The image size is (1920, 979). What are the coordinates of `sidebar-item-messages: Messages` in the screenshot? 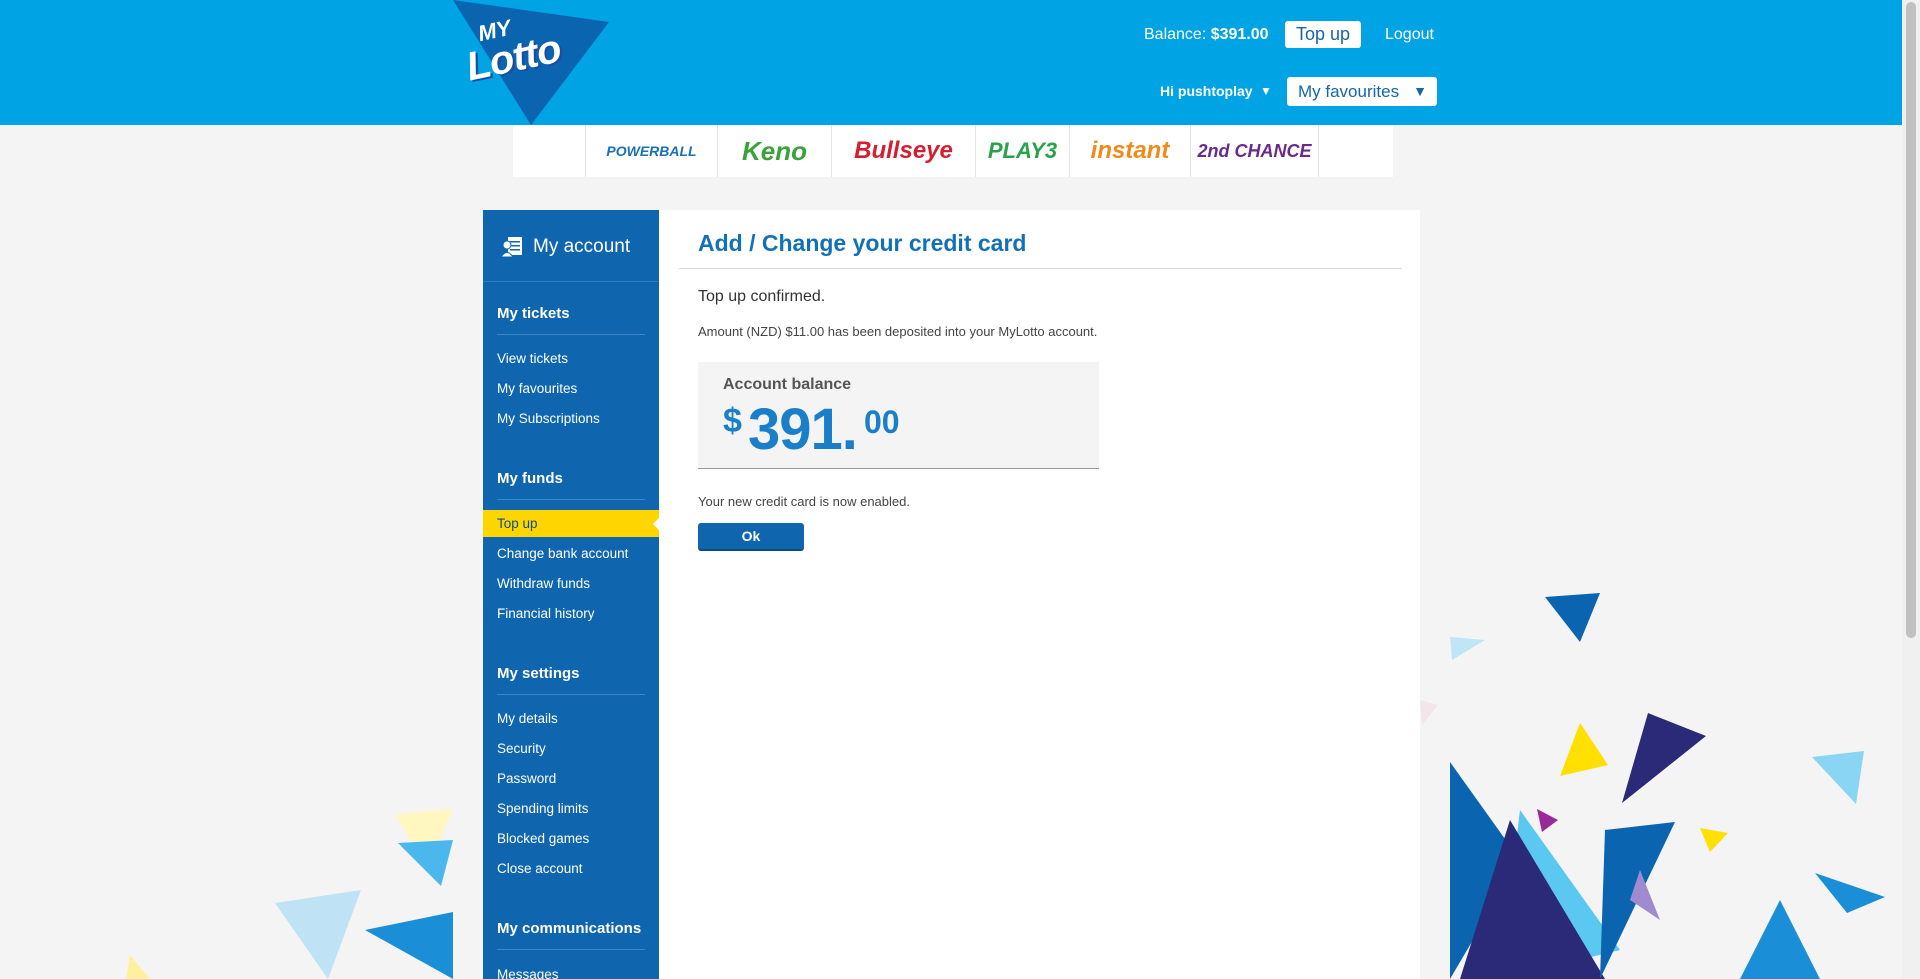 It's located at (528, 973).